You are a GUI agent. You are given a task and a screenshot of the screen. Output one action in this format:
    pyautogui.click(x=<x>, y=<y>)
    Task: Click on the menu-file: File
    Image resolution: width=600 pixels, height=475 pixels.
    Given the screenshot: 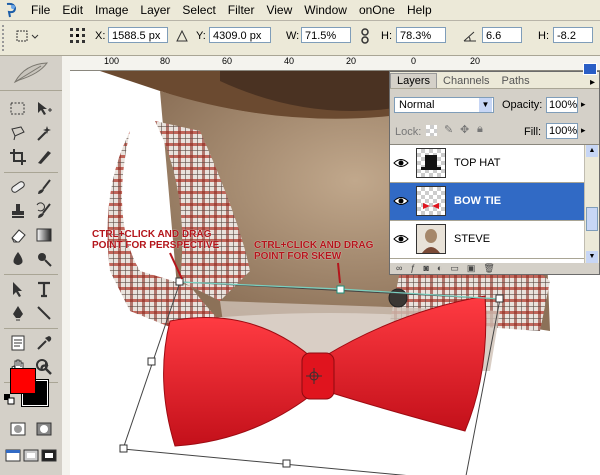 What is the action you would take?
    pyautogui.click(x=40, y=10)
    